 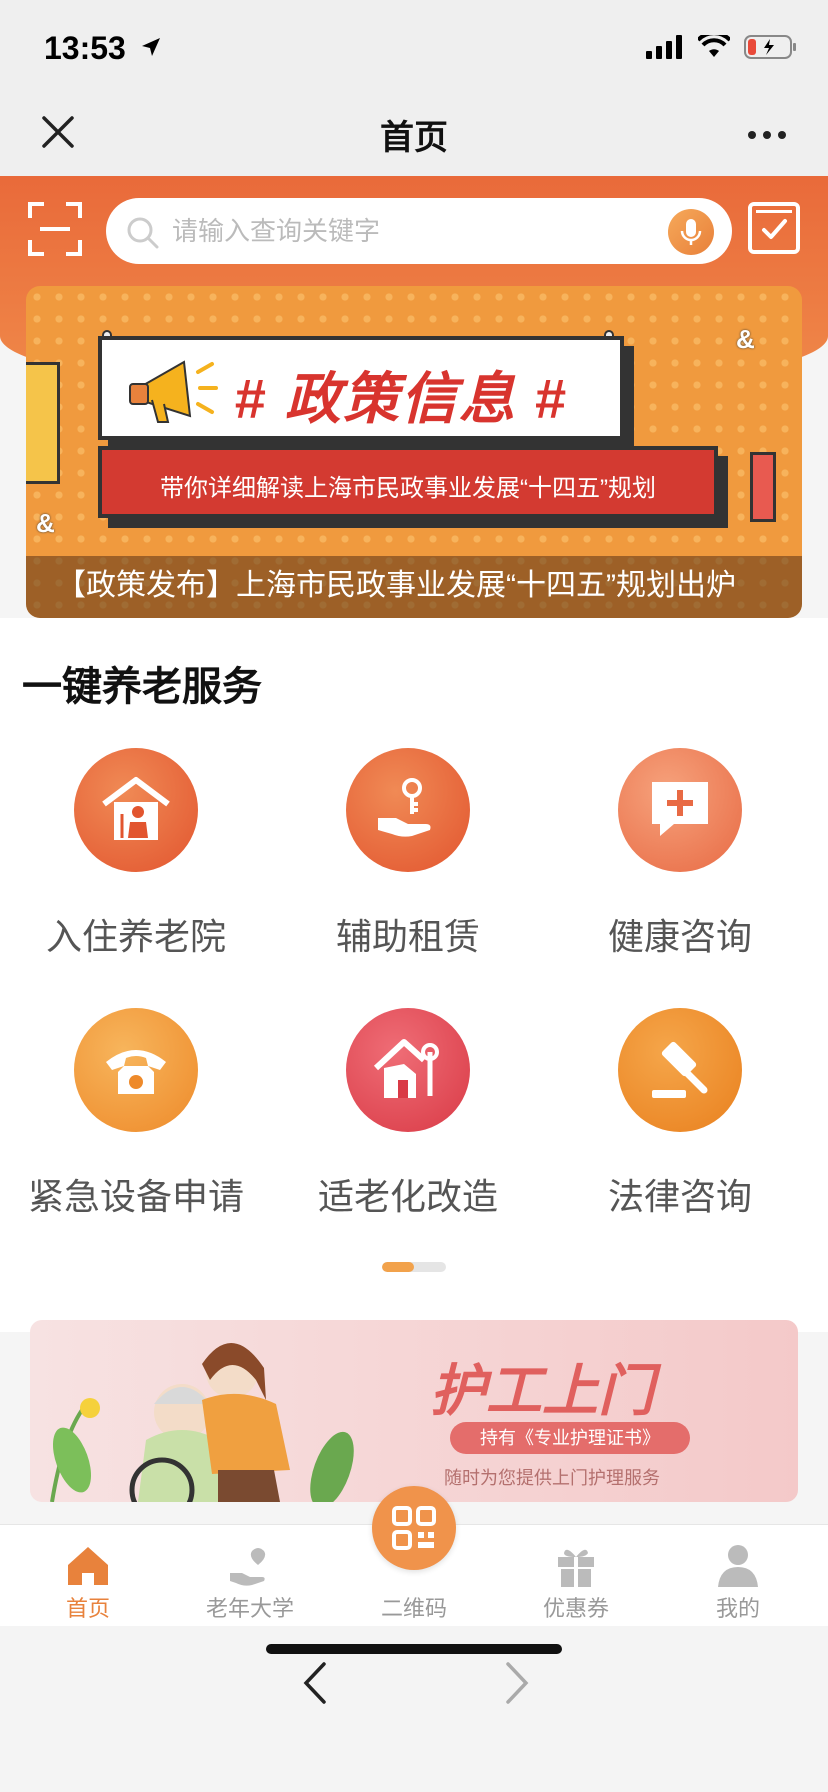 What do you see at coordinates (55, 229) in the screenshot?
I see `scan-icon` at bounding box center [55, 229].